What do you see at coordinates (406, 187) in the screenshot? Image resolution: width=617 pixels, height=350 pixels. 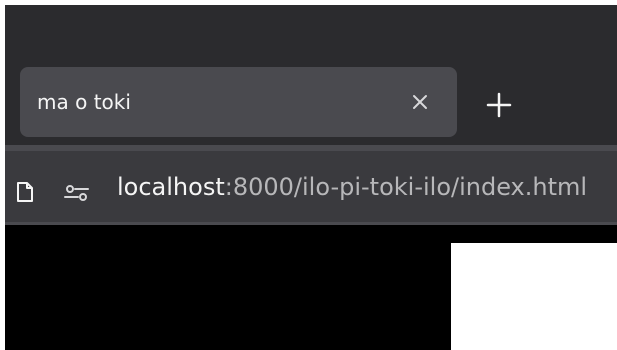 I see `url-path: :8000/ilo-pi-toki-ilo/index.html` at bounding box center [406, 187].